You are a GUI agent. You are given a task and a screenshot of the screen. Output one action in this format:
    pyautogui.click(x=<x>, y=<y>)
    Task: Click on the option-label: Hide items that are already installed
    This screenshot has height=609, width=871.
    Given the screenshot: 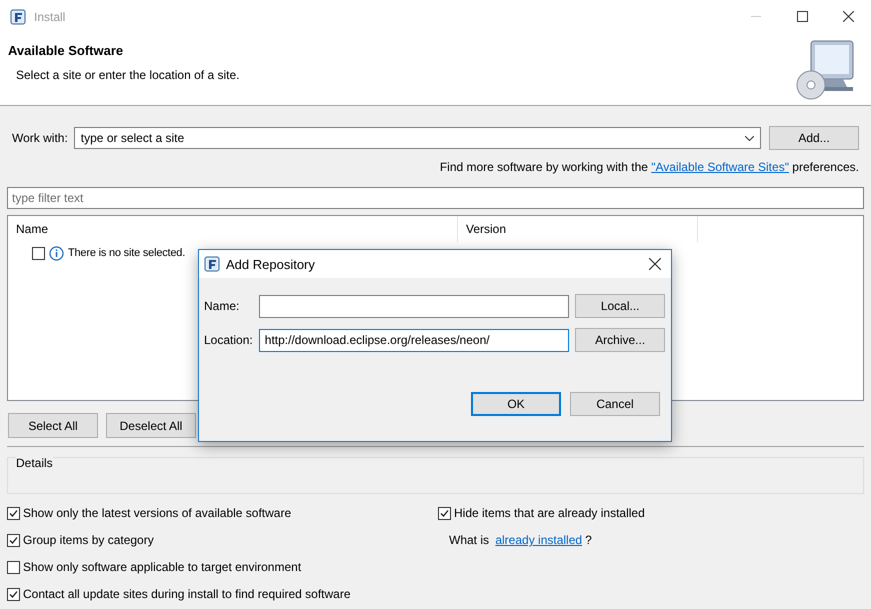 What is the action you would take?
    pyautogui.click(x=549, y=513)
    